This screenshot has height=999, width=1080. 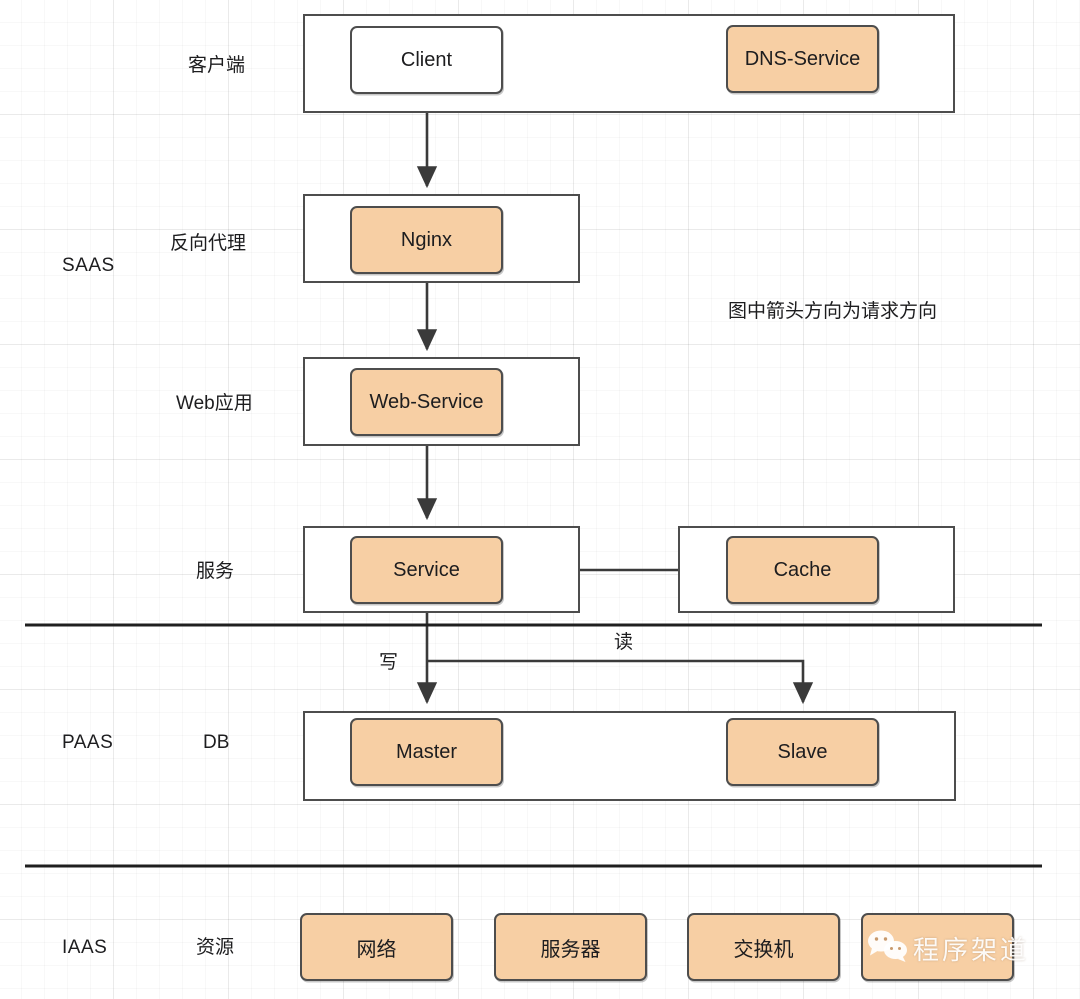 What do you see at coordinates (216, 742) in the screenshot?
I see `row-label-db: DB` at bounding box center [216, 742].